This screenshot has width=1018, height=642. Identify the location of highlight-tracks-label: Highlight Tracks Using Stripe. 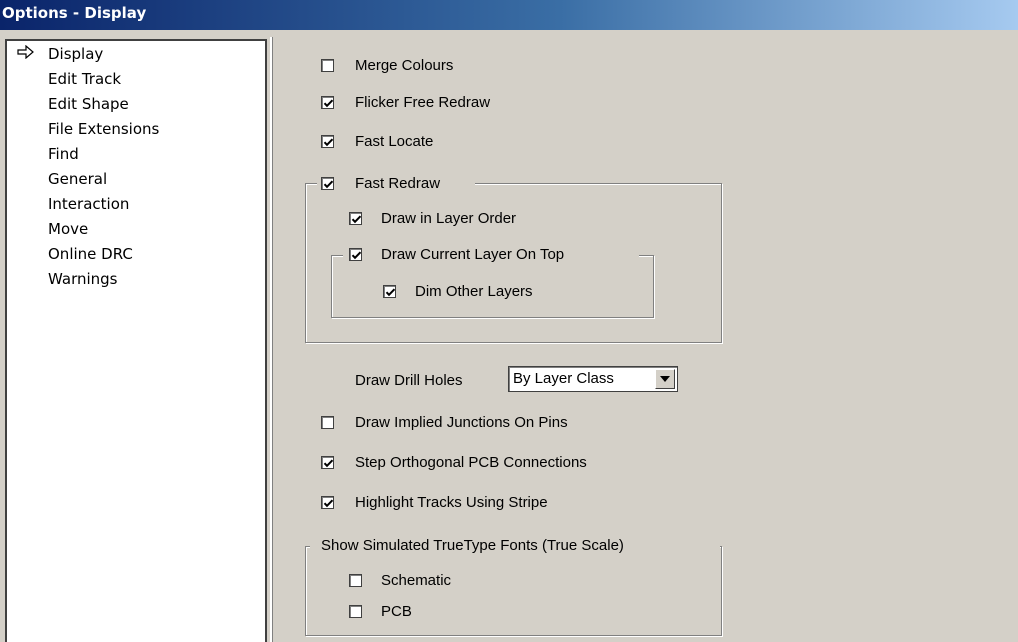
(451, 502).